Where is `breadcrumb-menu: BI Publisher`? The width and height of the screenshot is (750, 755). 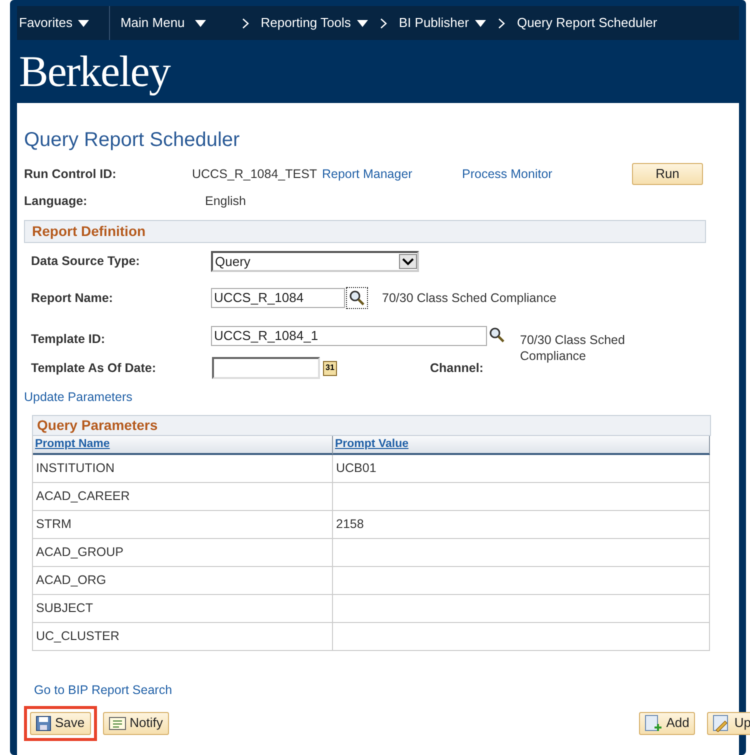 breadcrumb-menu: BI Publisher is located at coordinates (442, 23).